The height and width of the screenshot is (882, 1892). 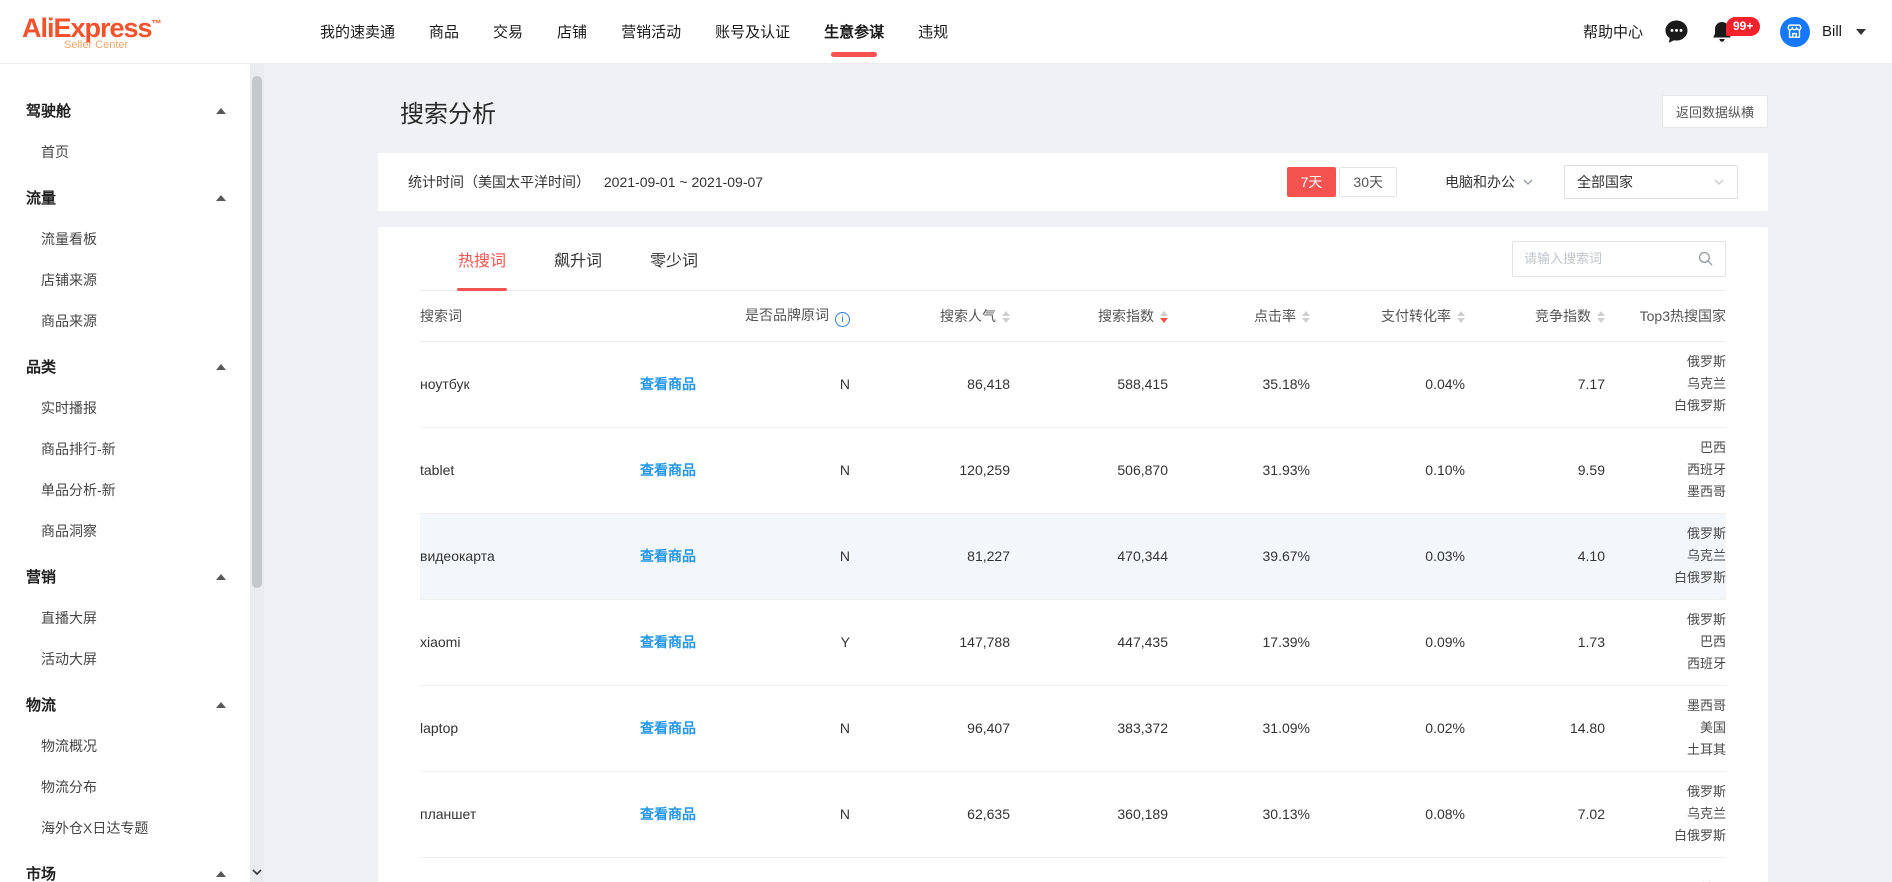 What do you see at coordinates (683, 182) in the screenshot?
I see `date-range: 2021-09-01 ~ 2021-09-07` at bounding box center [683, 182].